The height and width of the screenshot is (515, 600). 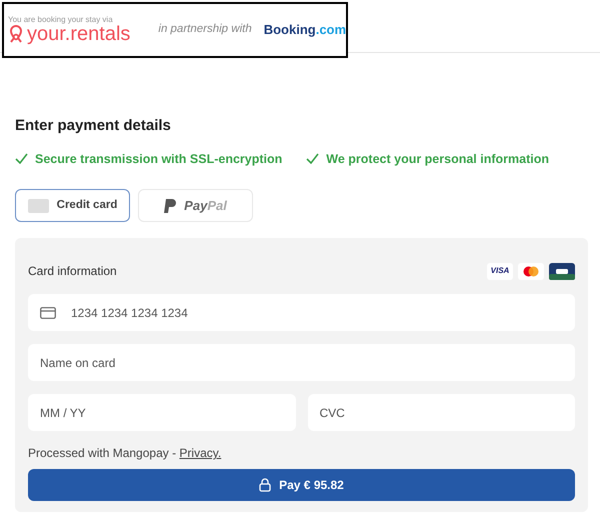 I want to click on card-brand-logo: VISA, so click(x=500, y=271).